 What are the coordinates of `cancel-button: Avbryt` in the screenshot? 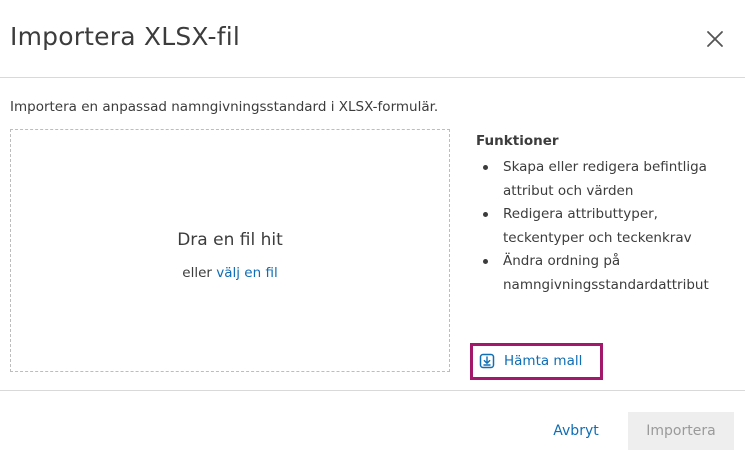 It's located at (576, 431).